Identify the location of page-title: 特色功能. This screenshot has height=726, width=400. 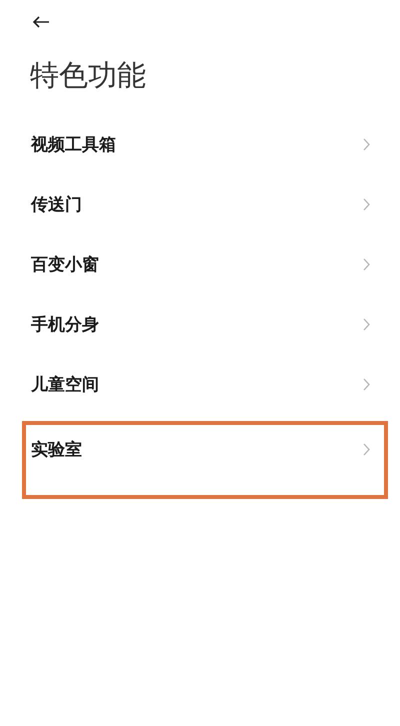
(88, 75).